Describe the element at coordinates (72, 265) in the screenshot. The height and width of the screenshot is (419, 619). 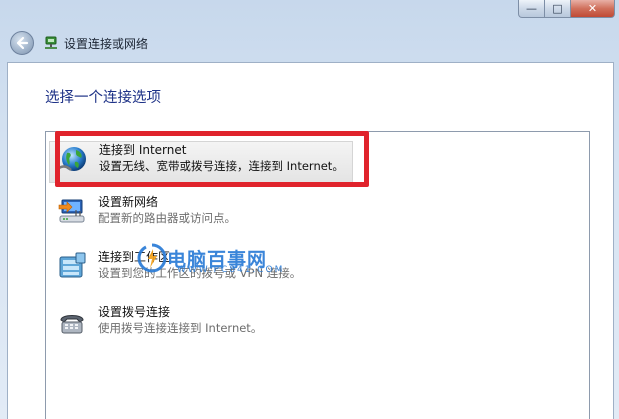
I see `workplace-icon` at that location.